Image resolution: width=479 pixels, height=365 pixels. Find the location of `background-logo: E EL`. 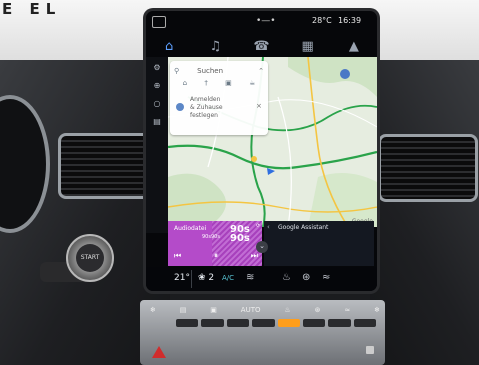

background-logo: E EL is located at coordinates (32, 9).